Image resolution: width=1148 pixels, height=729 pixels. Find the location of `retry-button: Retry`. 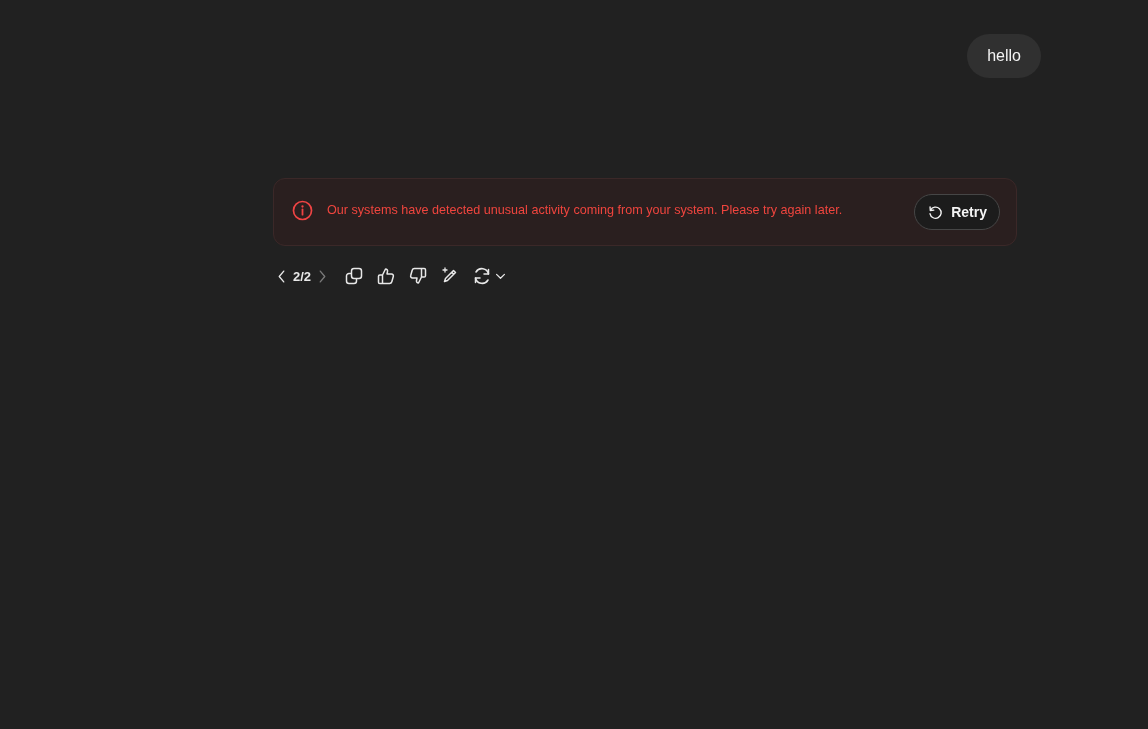

retry-button: Retry is located at coordinates (957, 212).